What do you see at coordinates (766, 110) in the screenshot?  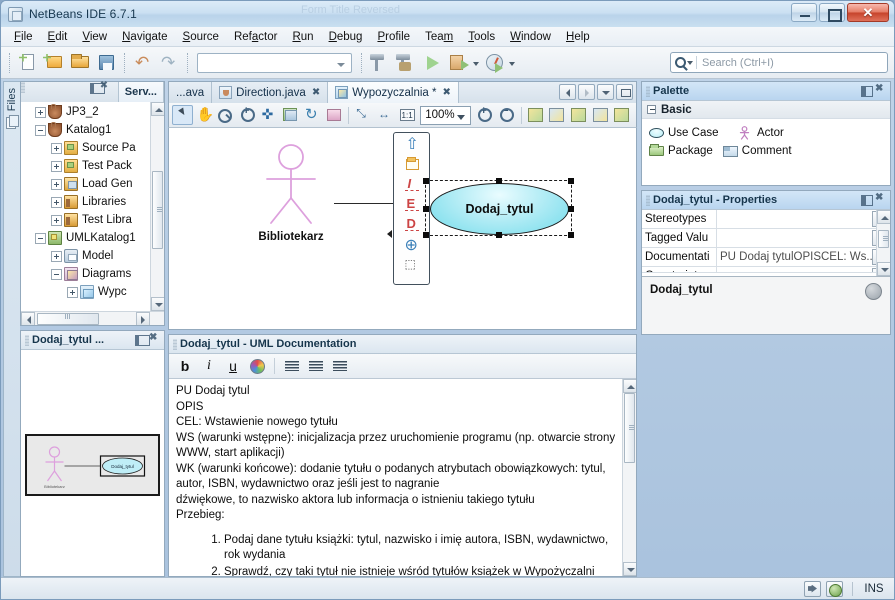 I see `palette-category-basic: Basic` at bounding box center [766, 110].